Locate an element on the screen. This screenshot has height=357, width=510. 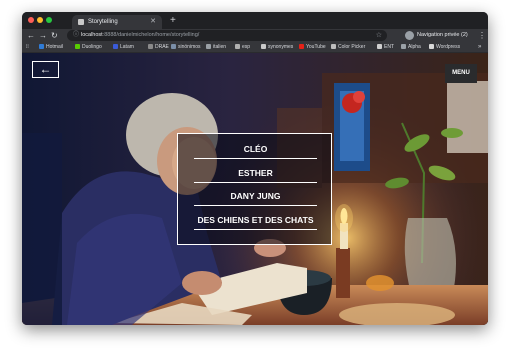
incognito-icon is located at coordinates (409, 35).